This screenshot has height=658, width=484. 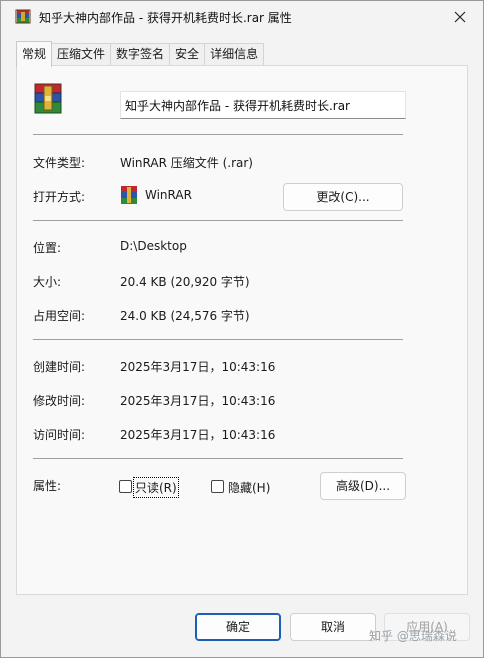 I want to click on tab-details: 详细信息, so click(x=234, y=54).